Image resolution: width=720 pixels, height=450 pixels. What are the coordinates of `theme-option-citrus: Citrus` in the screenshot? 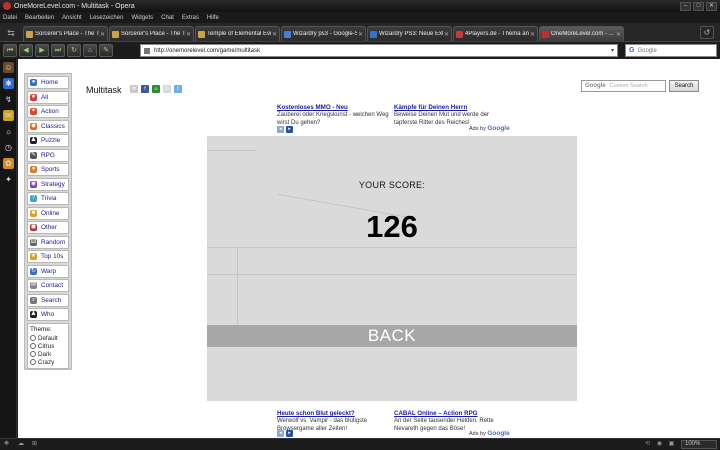 It's located at (48, 346).